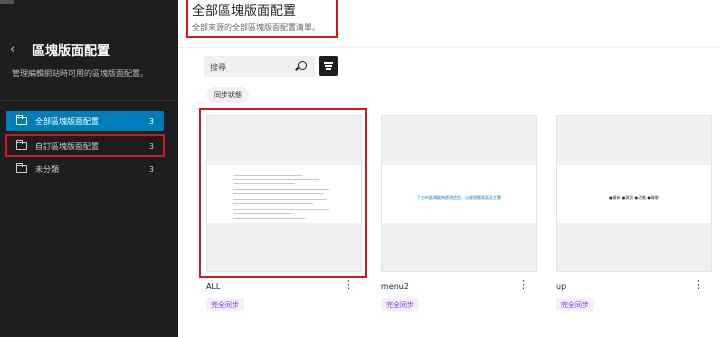 This screenshot has width=720, height=337. I want to click on highlight-box-header, so click(262, 19).